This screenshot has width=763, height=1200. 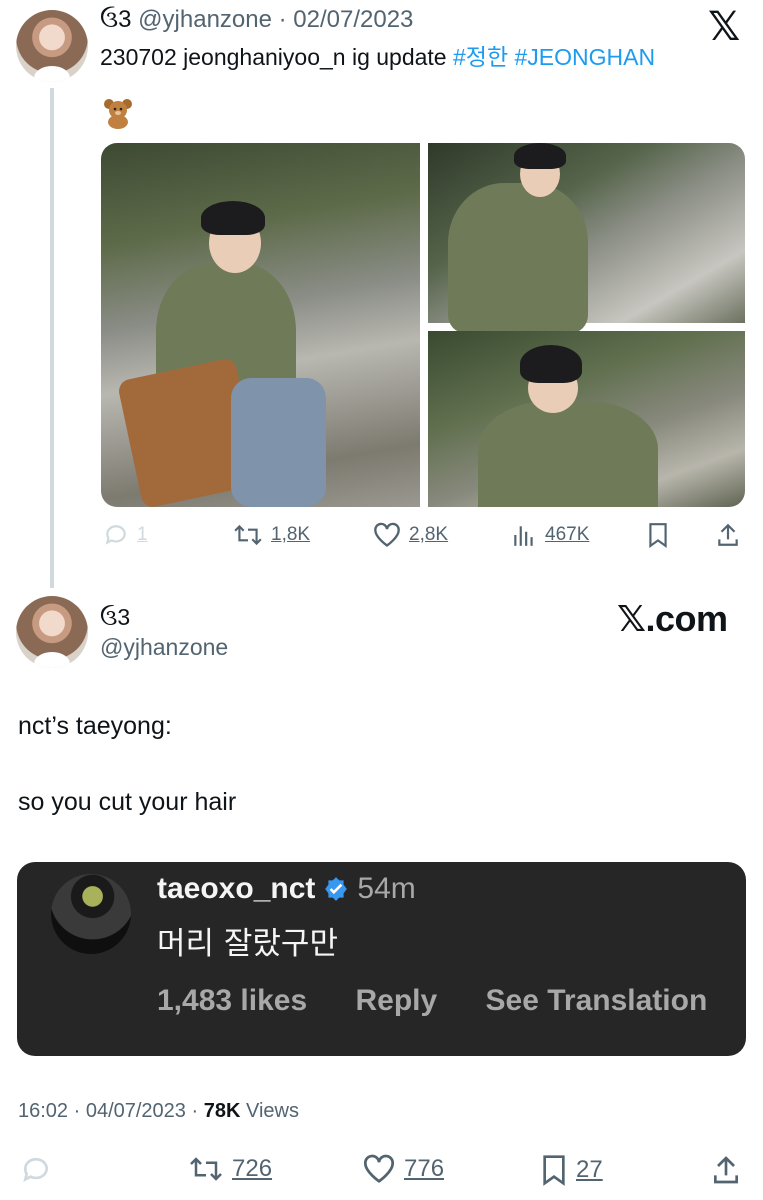 I want to click on date: · 02/07/2023, so click(x=346, y=19).